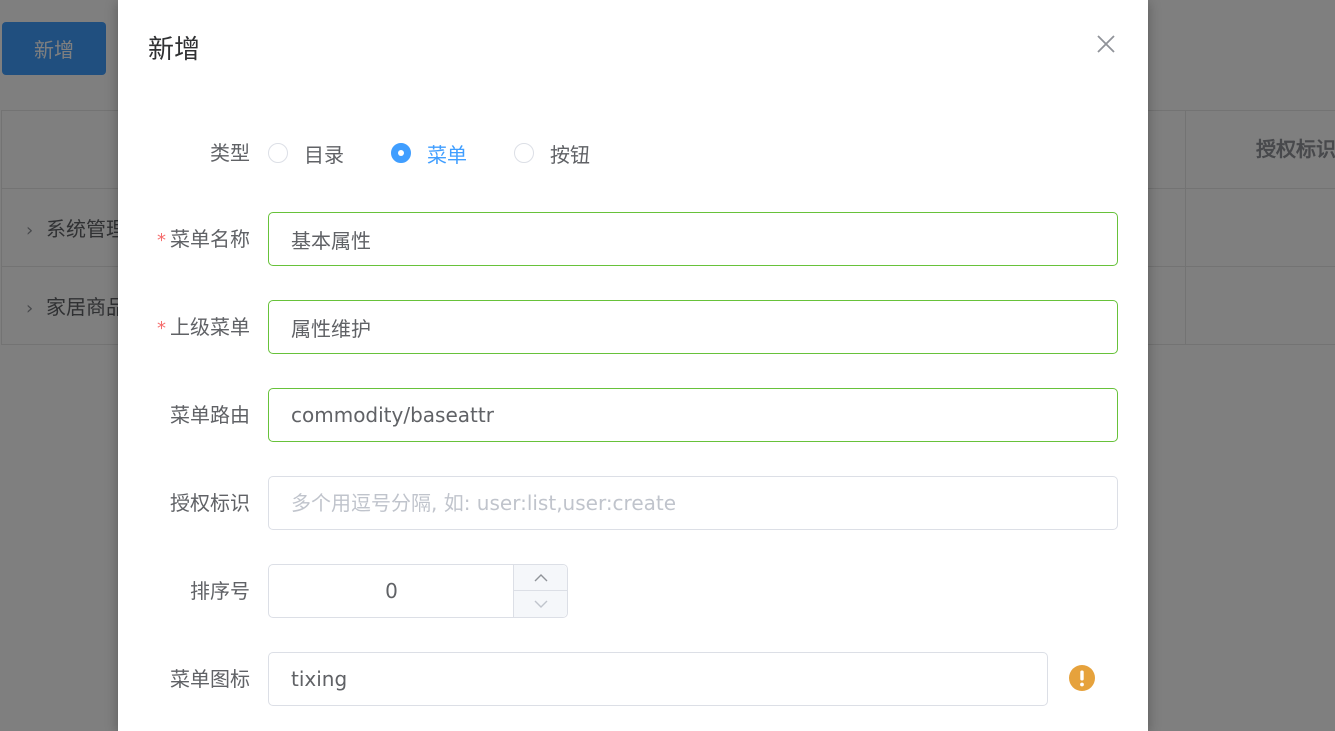  I want to click on sort-order-stepper: 0, so click(418, 591).